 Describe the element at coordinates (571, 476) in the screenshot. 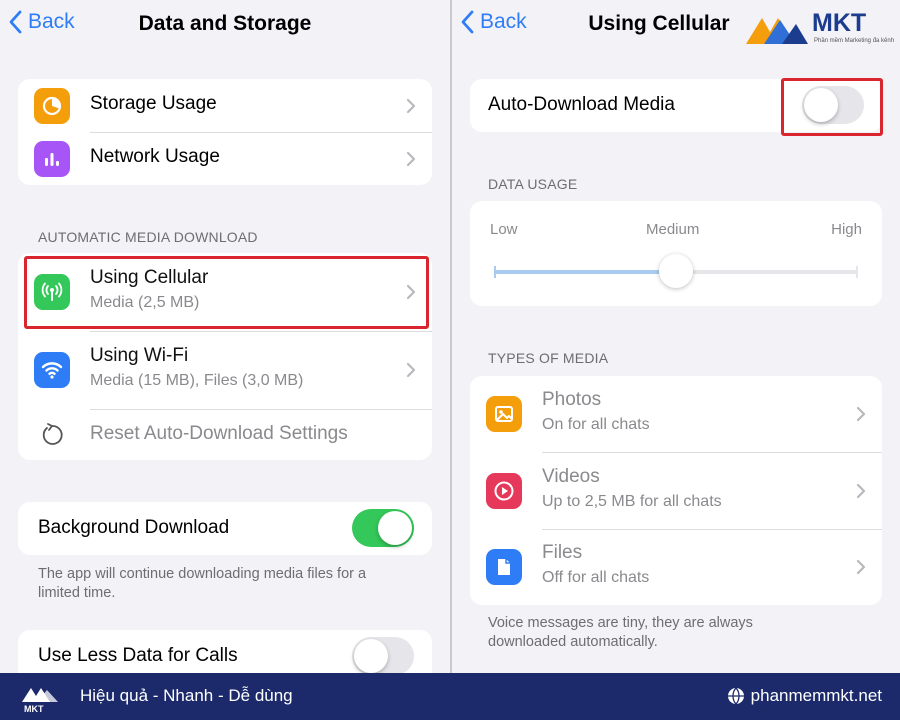

I see `videos-label: Videos` at that location.